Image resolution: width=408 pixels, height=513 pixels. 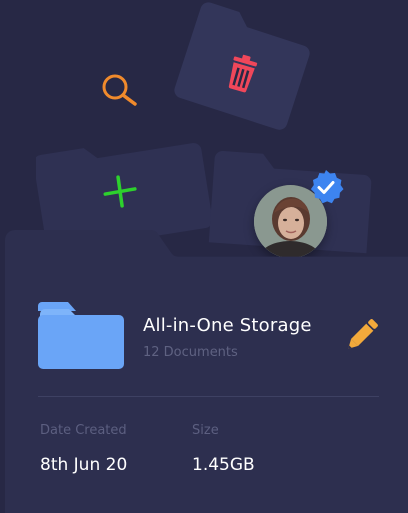 I want to click on plus-icon, so click(x=120, y=191).